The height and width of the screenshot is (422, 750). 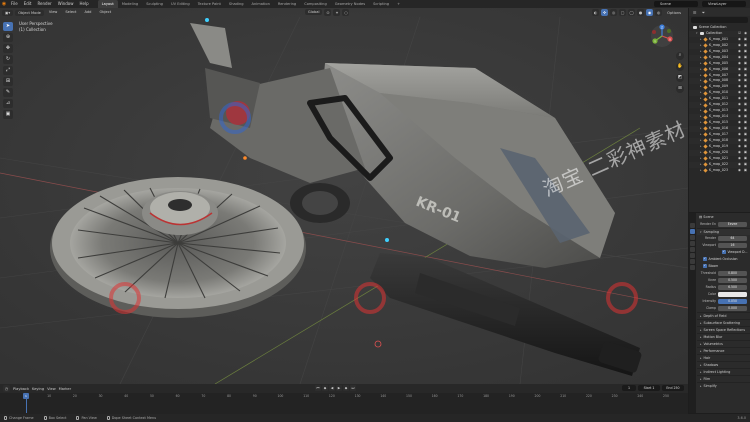 I want to click on material-preview-icon: ◉, so click(x=650, y=12).